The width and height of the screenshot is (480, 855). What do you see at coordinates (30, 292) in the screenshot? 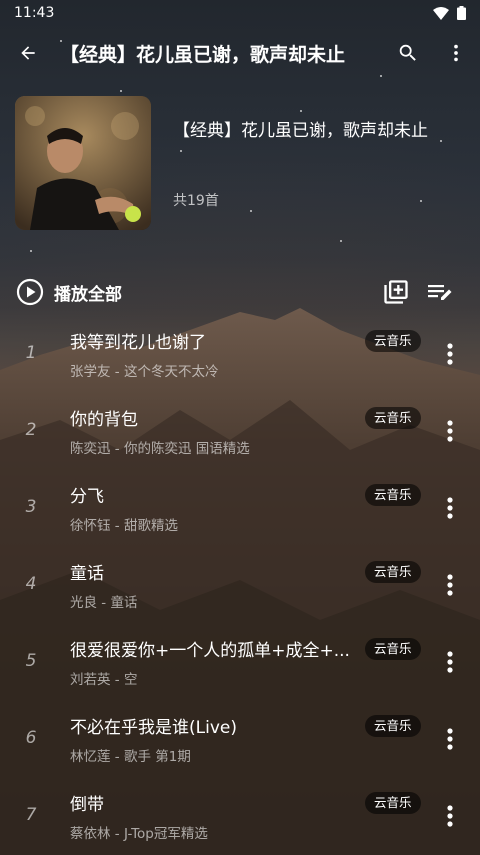
I see `play-circle-icon` at bounding box center [30, 292].